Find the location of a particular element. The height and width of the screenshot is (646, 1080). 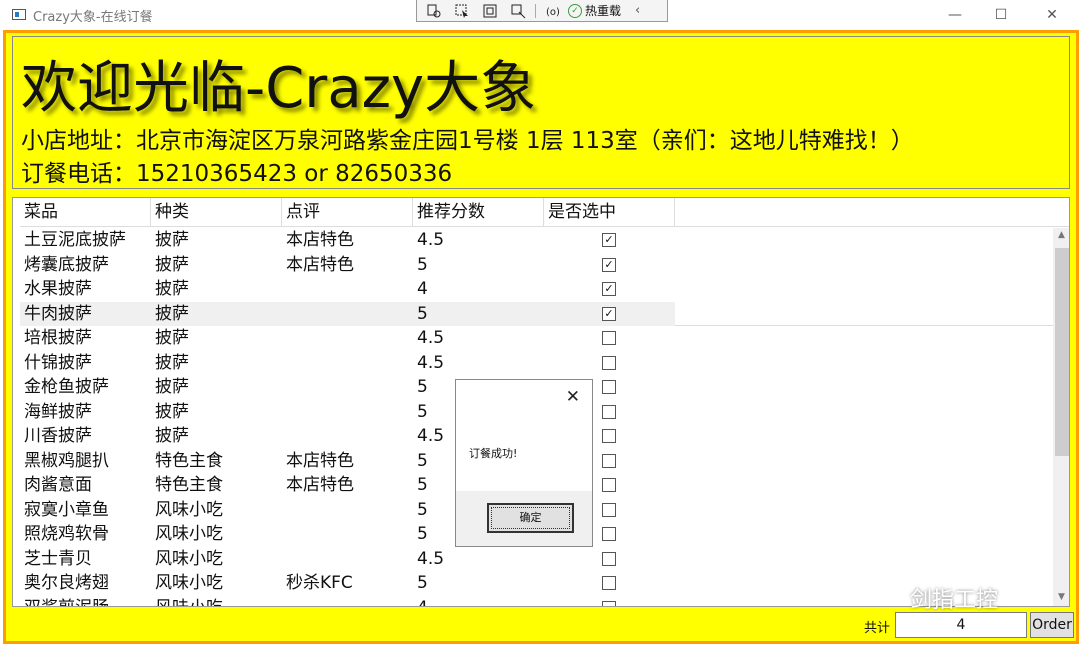

vertical-scrollbar: ▲ ▼ is located at coordinates (1061, 417).